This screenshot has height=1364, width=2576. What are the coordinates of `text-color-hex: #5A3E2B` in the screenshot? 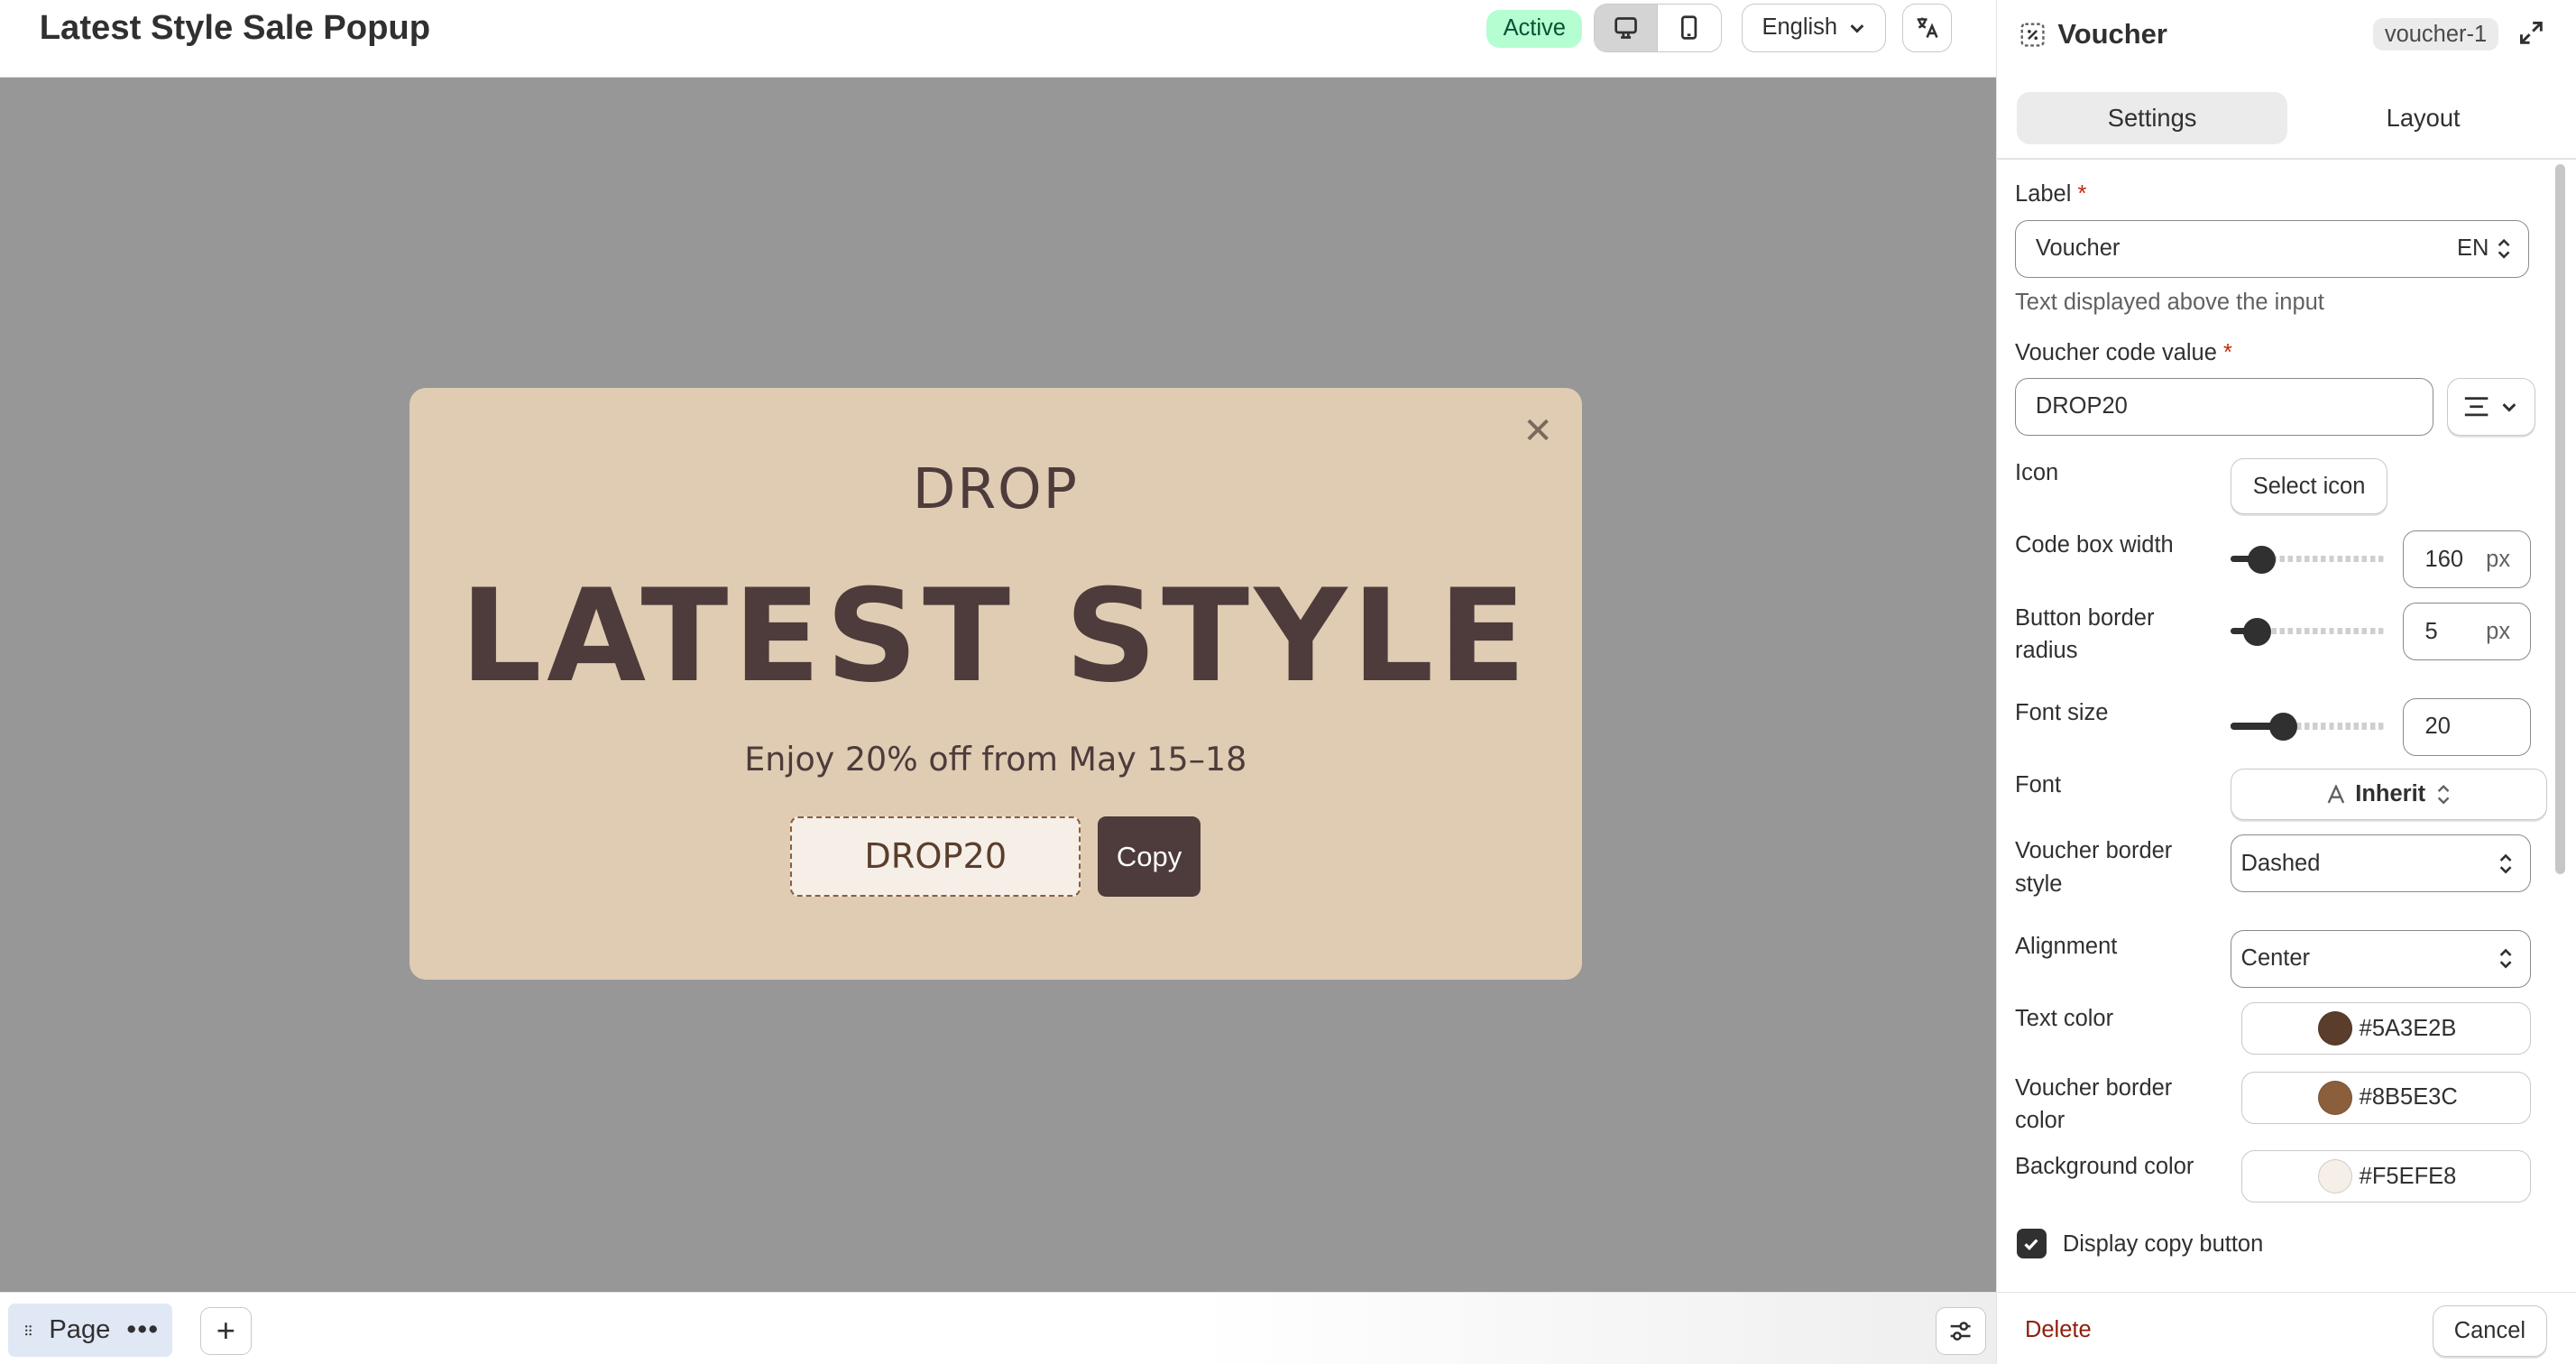 It's located at (2408, 1028).